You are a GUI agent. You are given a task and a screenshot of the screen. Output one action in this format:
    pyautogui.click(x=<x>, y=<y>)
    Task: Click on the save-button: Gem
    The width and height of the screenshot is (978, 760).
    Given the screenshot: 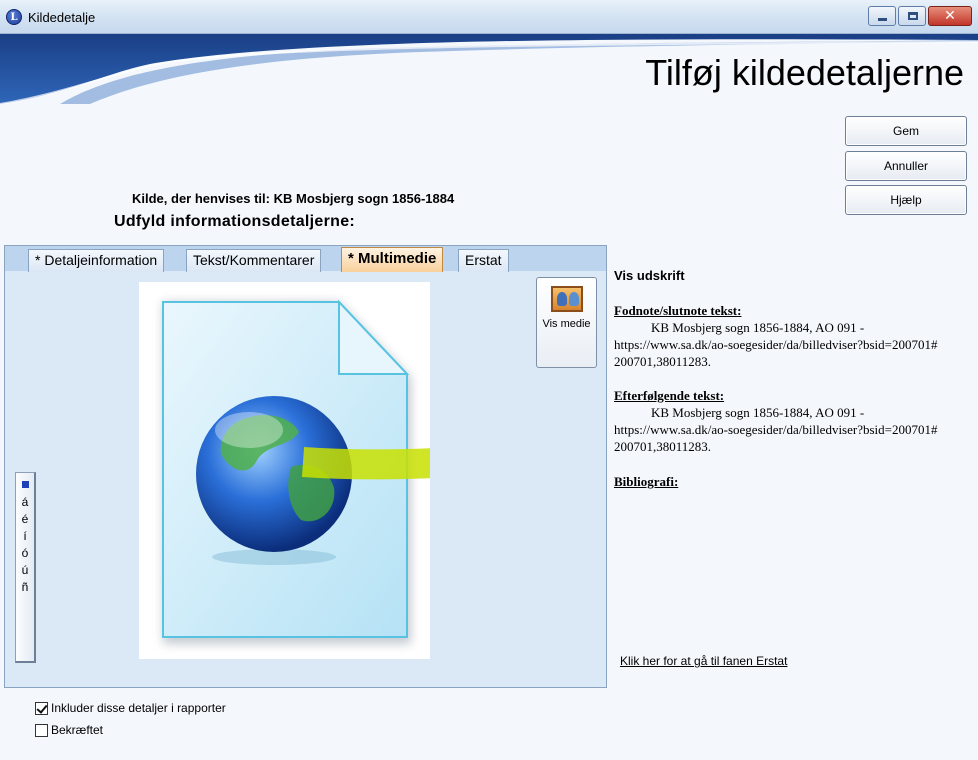 What is the action you would take?
    pyautogui.click(x=906, y=131)
    